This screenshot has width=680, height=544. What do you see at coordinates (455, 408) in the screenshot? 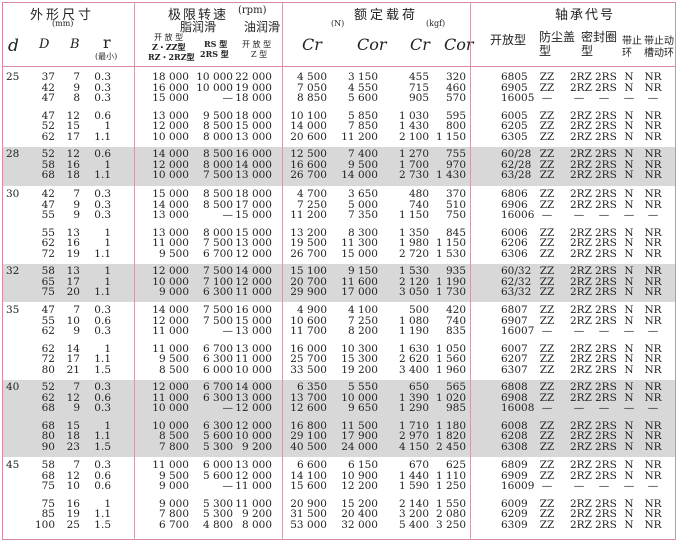
I see `table-cell: 985` at bounding box center [455, 408].